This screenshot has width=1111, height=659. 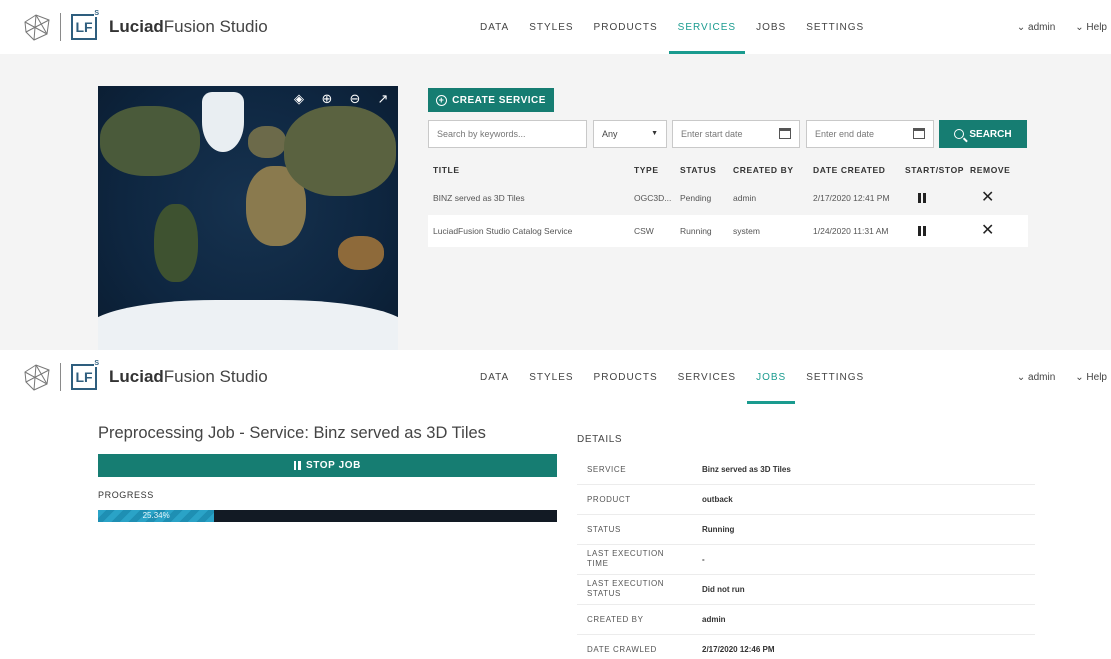 I want to click on map-north-america, so click(x=150, y=141).